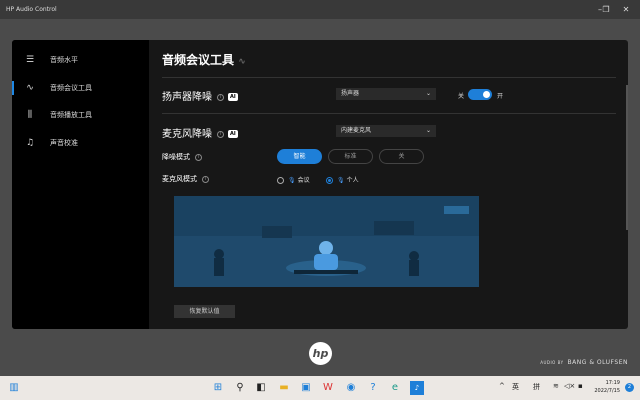 The width and height of the screenshot is (640, 400). Describe the element at coordinates (30, 143) in the screenshot. I see `music-note-icon: ♫` at that location.